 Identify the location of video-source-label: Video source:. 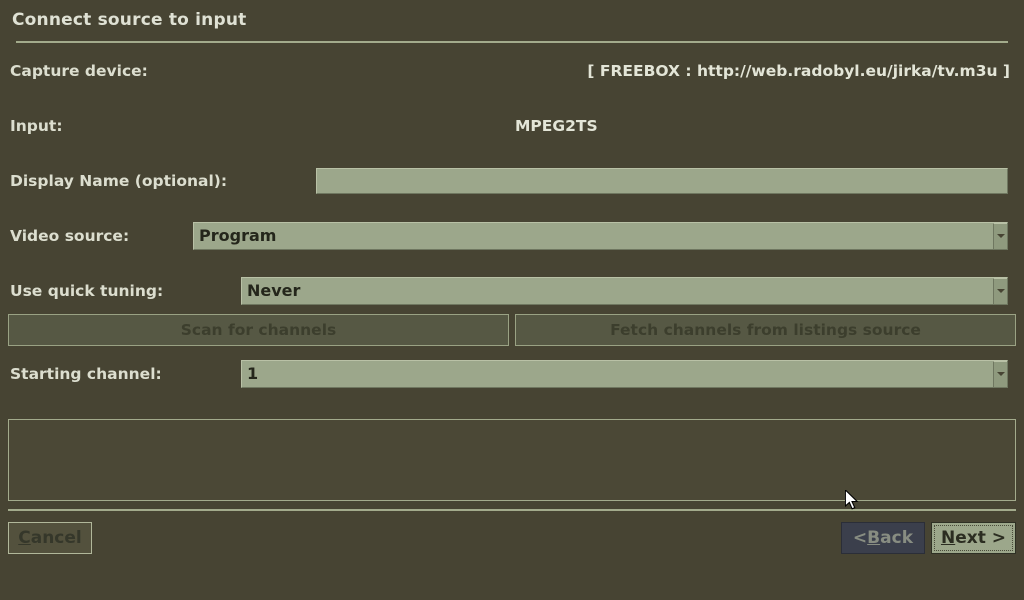
(70, 235).